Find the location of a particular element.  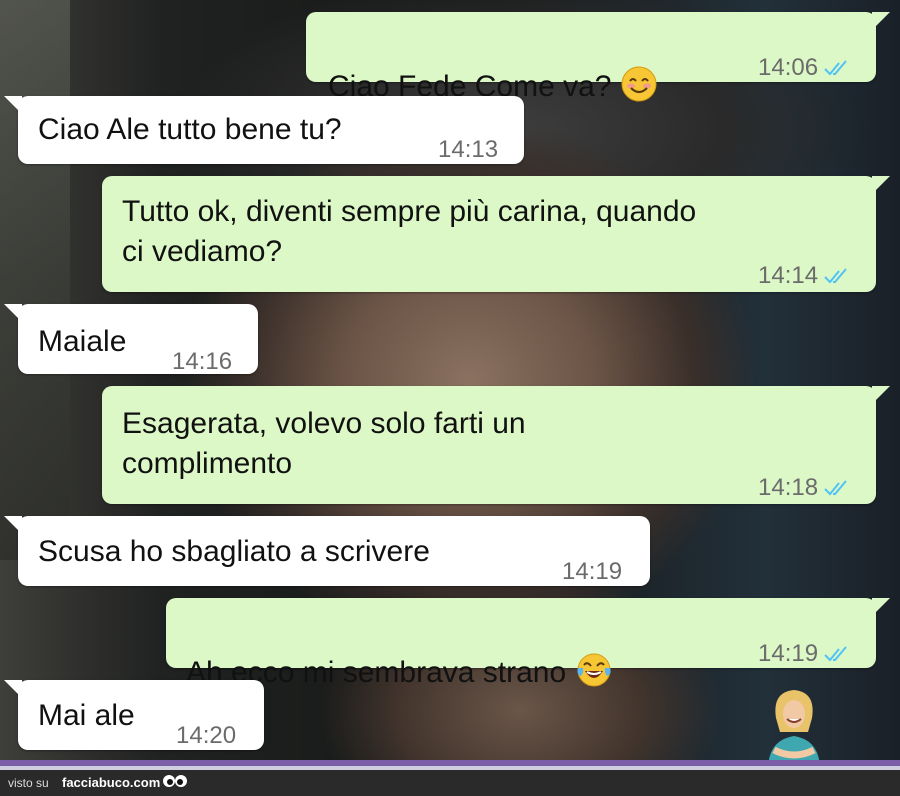

message-bubble-incoming: Scusa ho sbagliato a scrivere 14:19 is located at coordinates (327, 551).